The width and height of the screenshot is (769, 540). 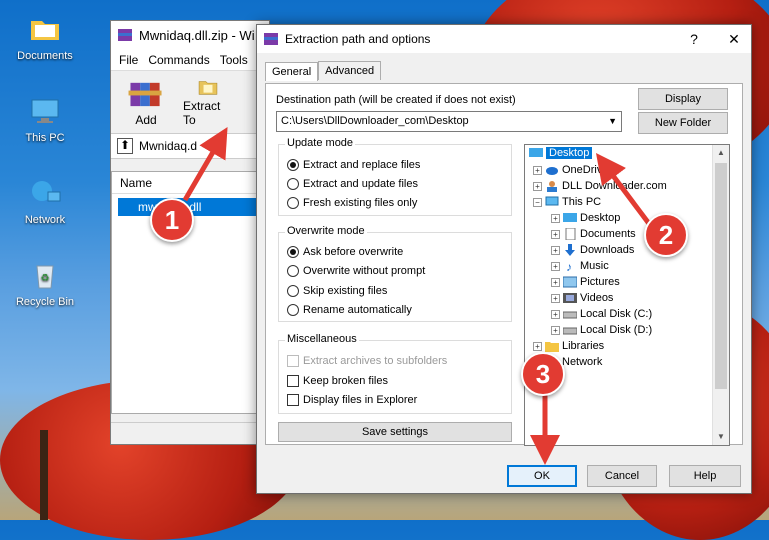 I want to click on tree-node-desktop: Desktop, so click(x=561, y=153).